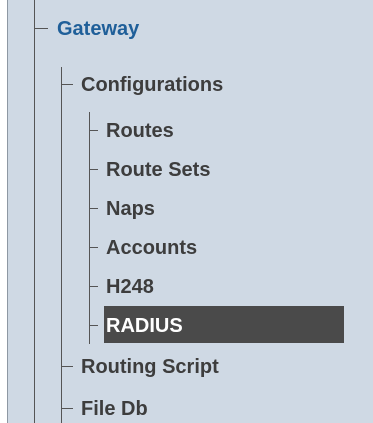 The image size is (373, 423). Describe the element at coordinates (61, 245) in the screenshot. I see `tree-line-config-vertical` at that location.